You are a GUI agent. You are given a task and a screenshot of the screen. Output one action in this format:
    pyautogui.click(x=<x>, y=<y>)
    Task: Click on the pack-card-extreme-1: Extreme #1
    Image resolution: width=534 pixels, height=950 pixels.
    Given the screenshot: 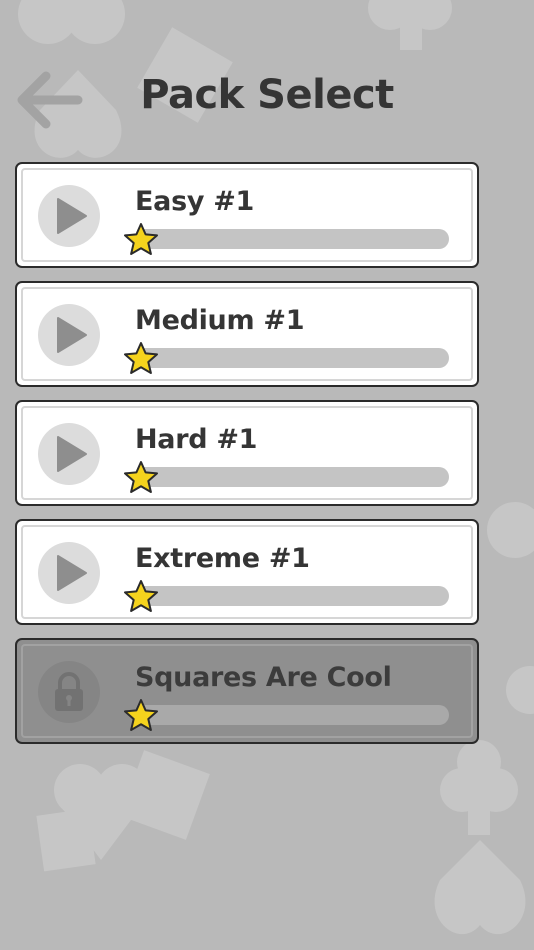 What is the action you would take?
    pyautogui.click(x=247, y=572)
    